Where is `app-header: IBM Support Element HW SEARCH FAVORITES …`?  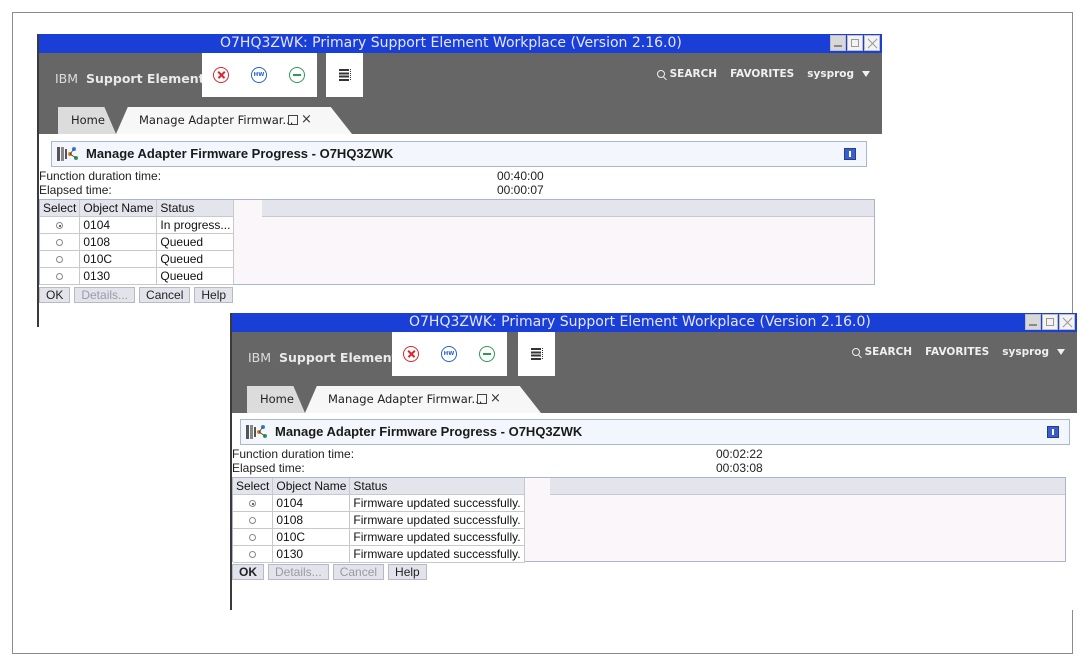
app-header: IBM Support Element HW SEARCH FAVORITES … is located at coordinates (654, 372).